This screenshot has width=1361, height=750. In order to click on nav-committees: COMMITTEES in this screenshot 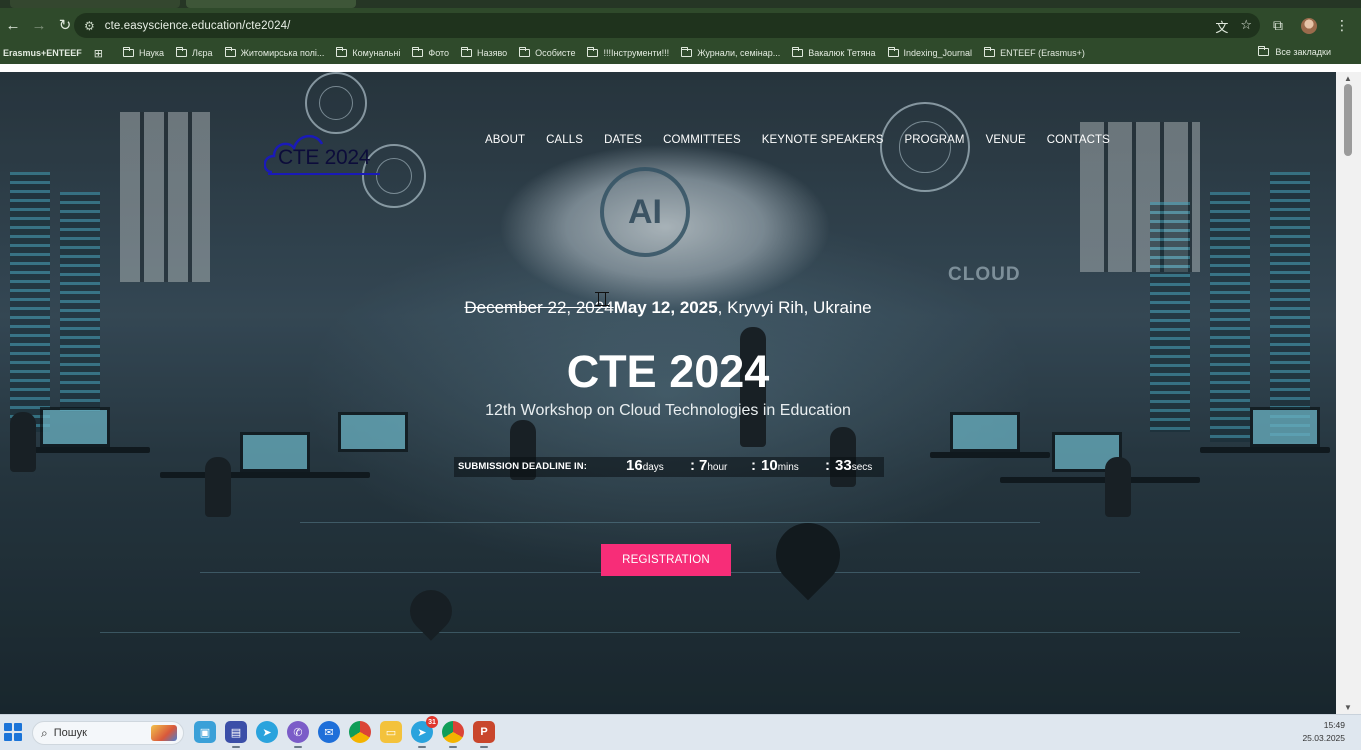, I will do `click(702, 140)`.